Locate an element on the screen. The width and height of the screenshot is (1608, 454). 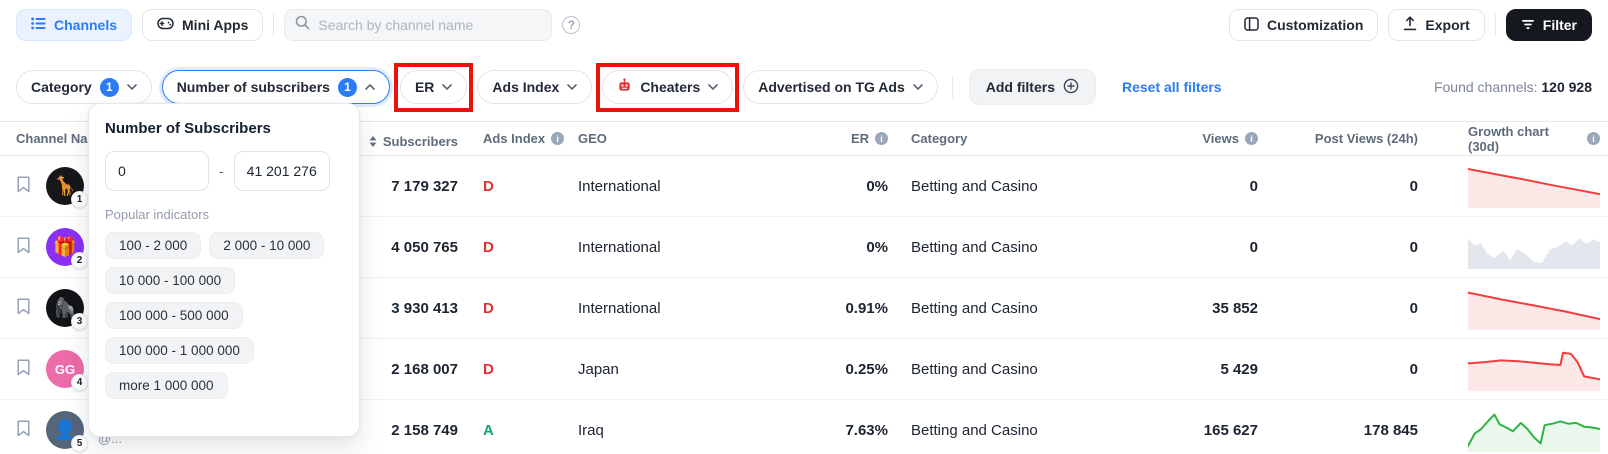
export-icon is located at coordinates (1410, 25).